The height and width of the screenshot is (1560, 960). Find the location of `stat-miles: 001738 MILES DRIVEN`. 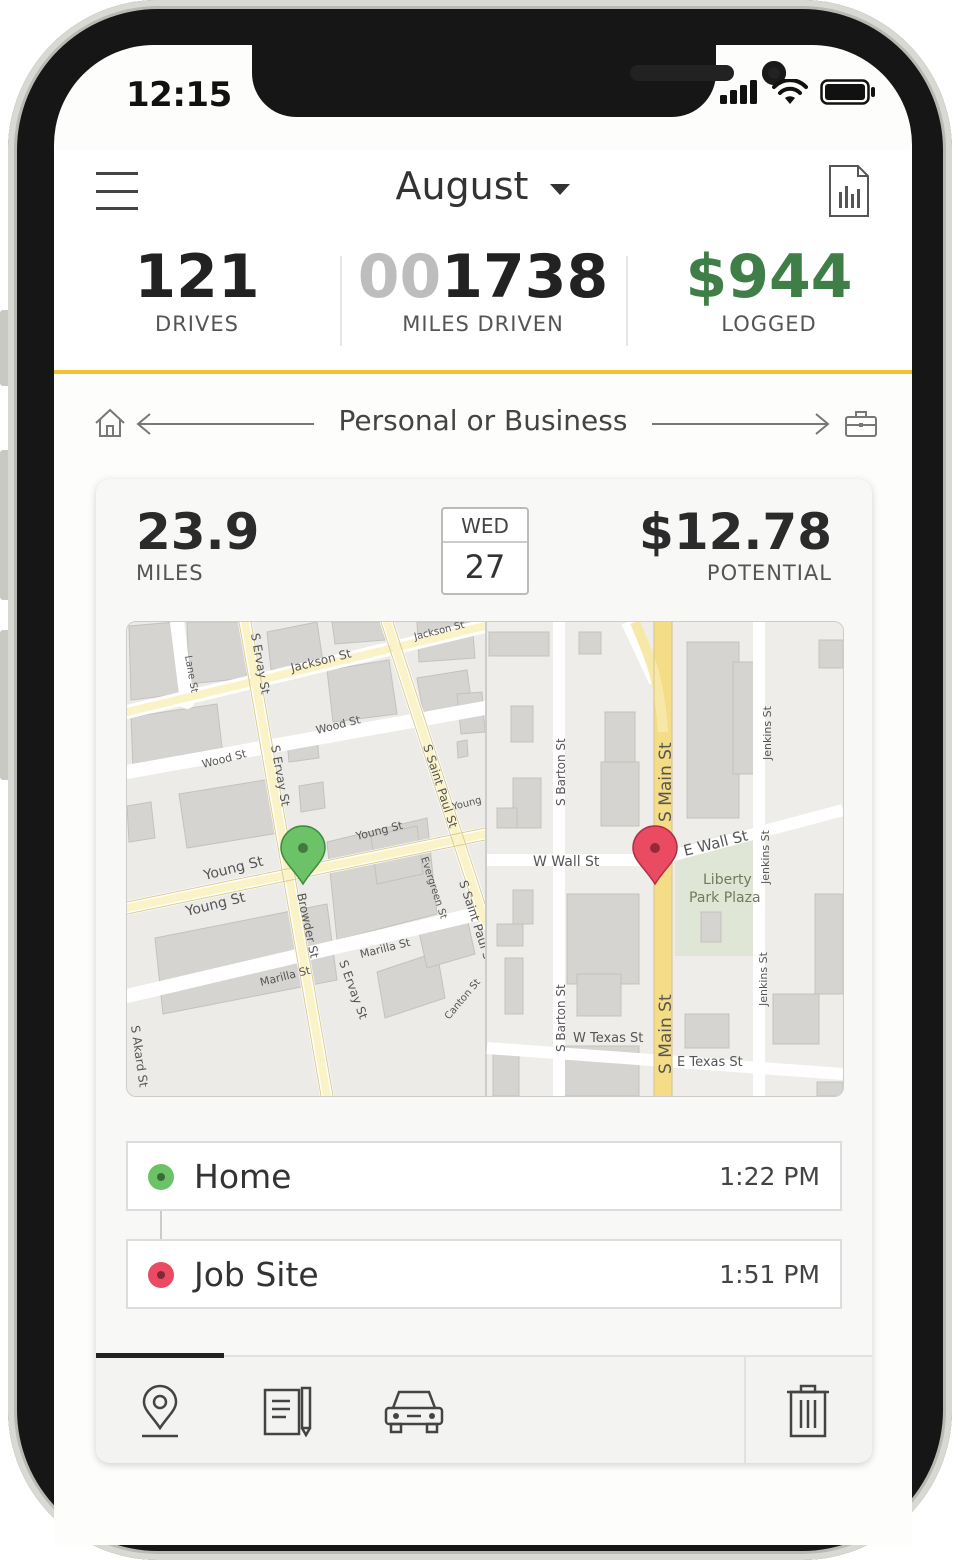

stat-miles: 001738 MILES DRIVEN is located at coordinates (483, 297).